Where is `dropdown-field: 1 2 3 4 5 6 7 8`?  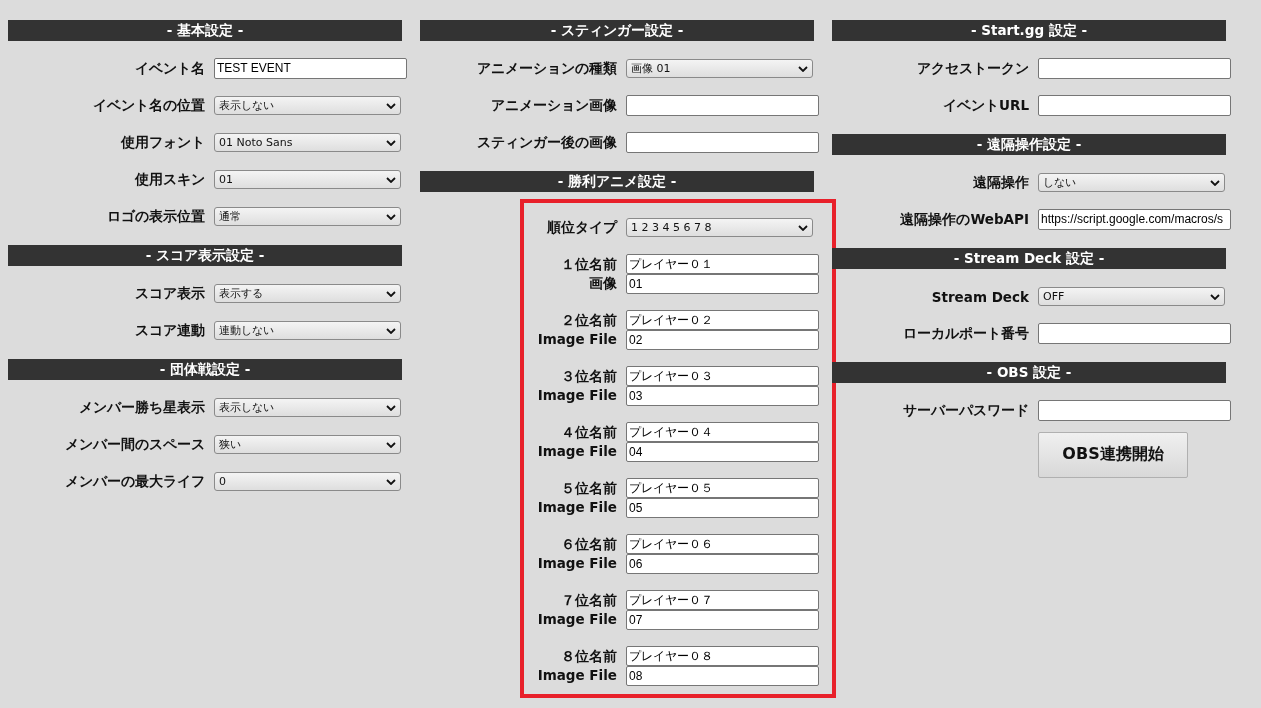 dropdown-field: 1 2 3 4 5 6 7 8 is located at coordinates (719, 227).